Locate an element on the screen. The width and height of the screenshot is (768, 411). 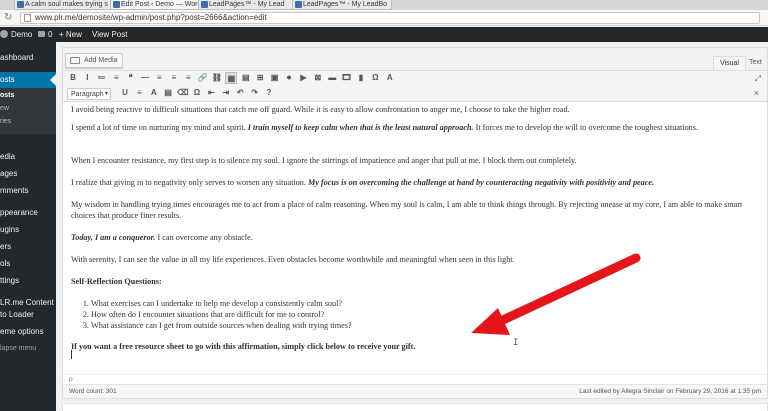
chevron-down-icon: ▾ is located at coordinates (106, 94).